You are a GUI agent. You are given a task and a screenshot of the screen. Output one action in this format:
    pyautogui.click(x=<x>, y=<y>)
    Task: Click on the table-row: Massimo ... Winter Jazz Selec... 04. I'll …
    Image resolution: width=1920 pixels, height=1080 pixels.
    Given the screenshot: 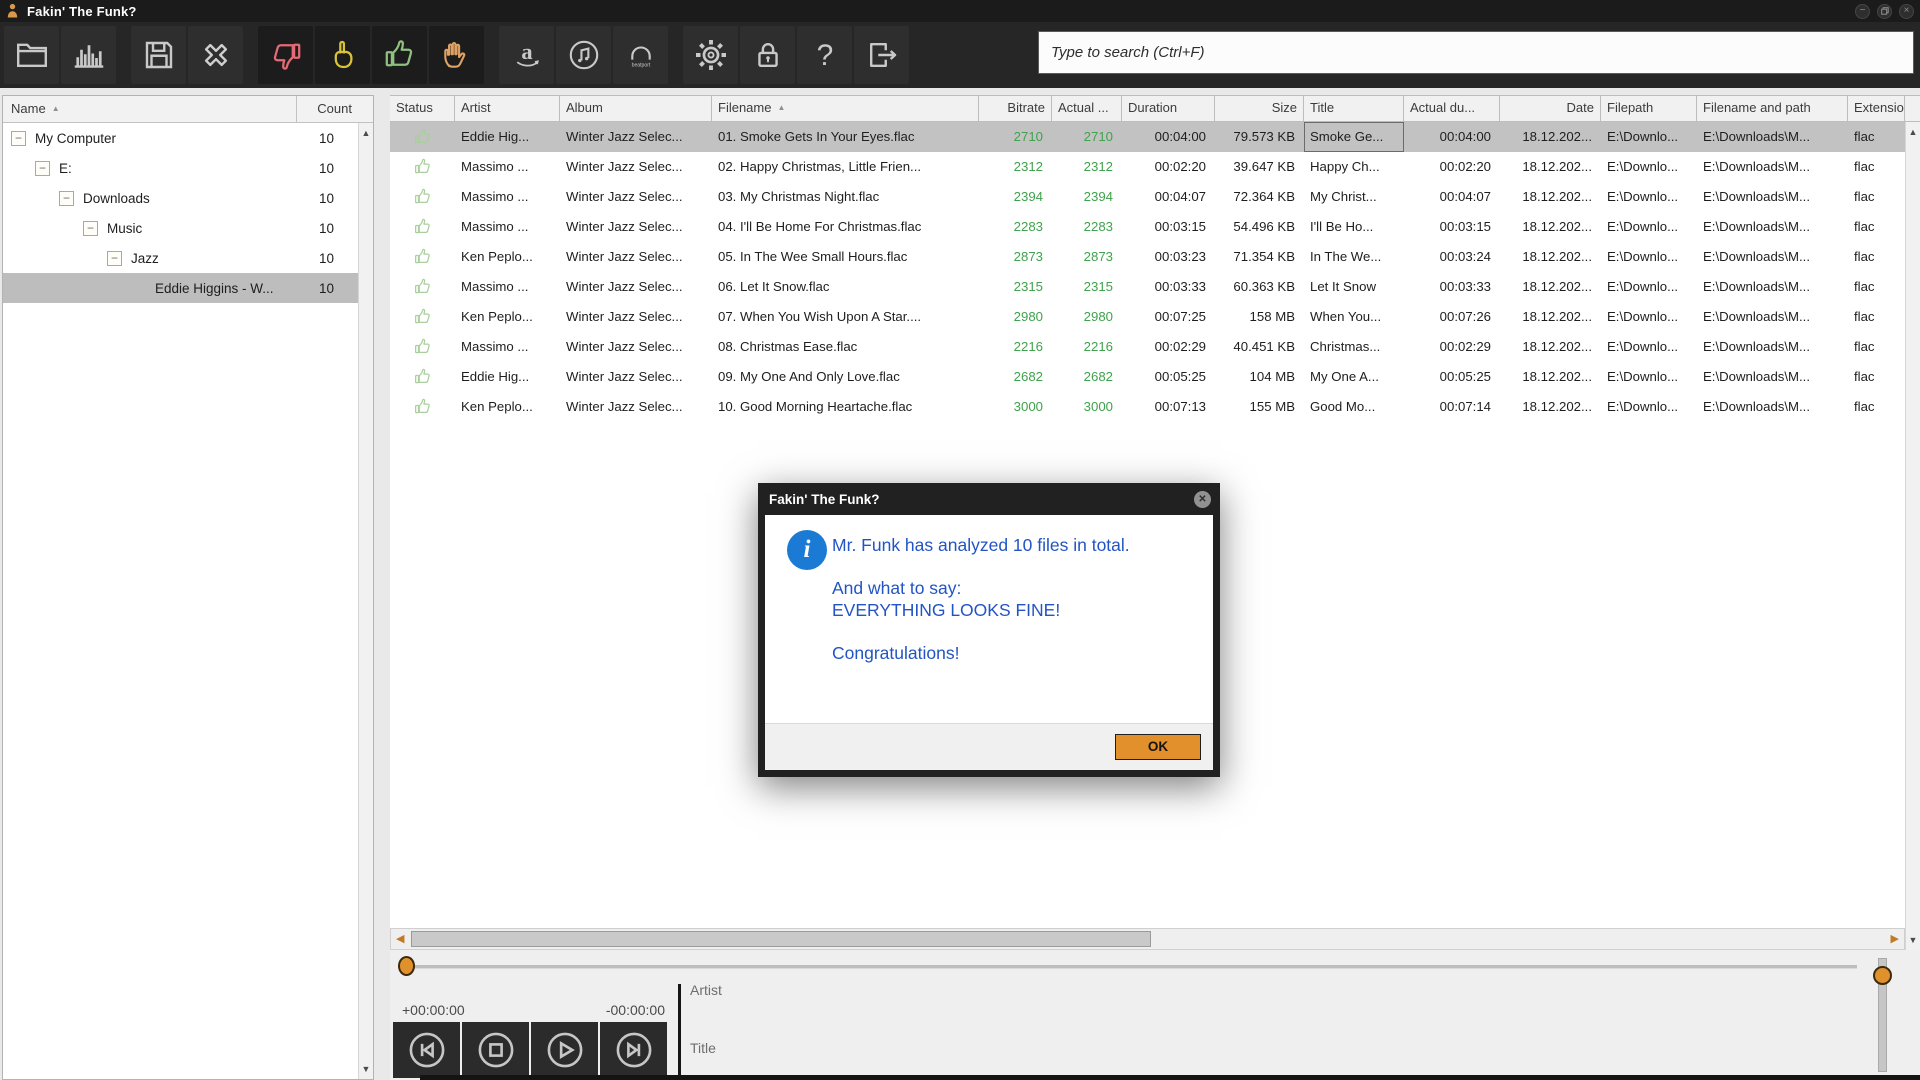 What is the action you would take?
    pyautogui.click(x=1147, y=227)
    